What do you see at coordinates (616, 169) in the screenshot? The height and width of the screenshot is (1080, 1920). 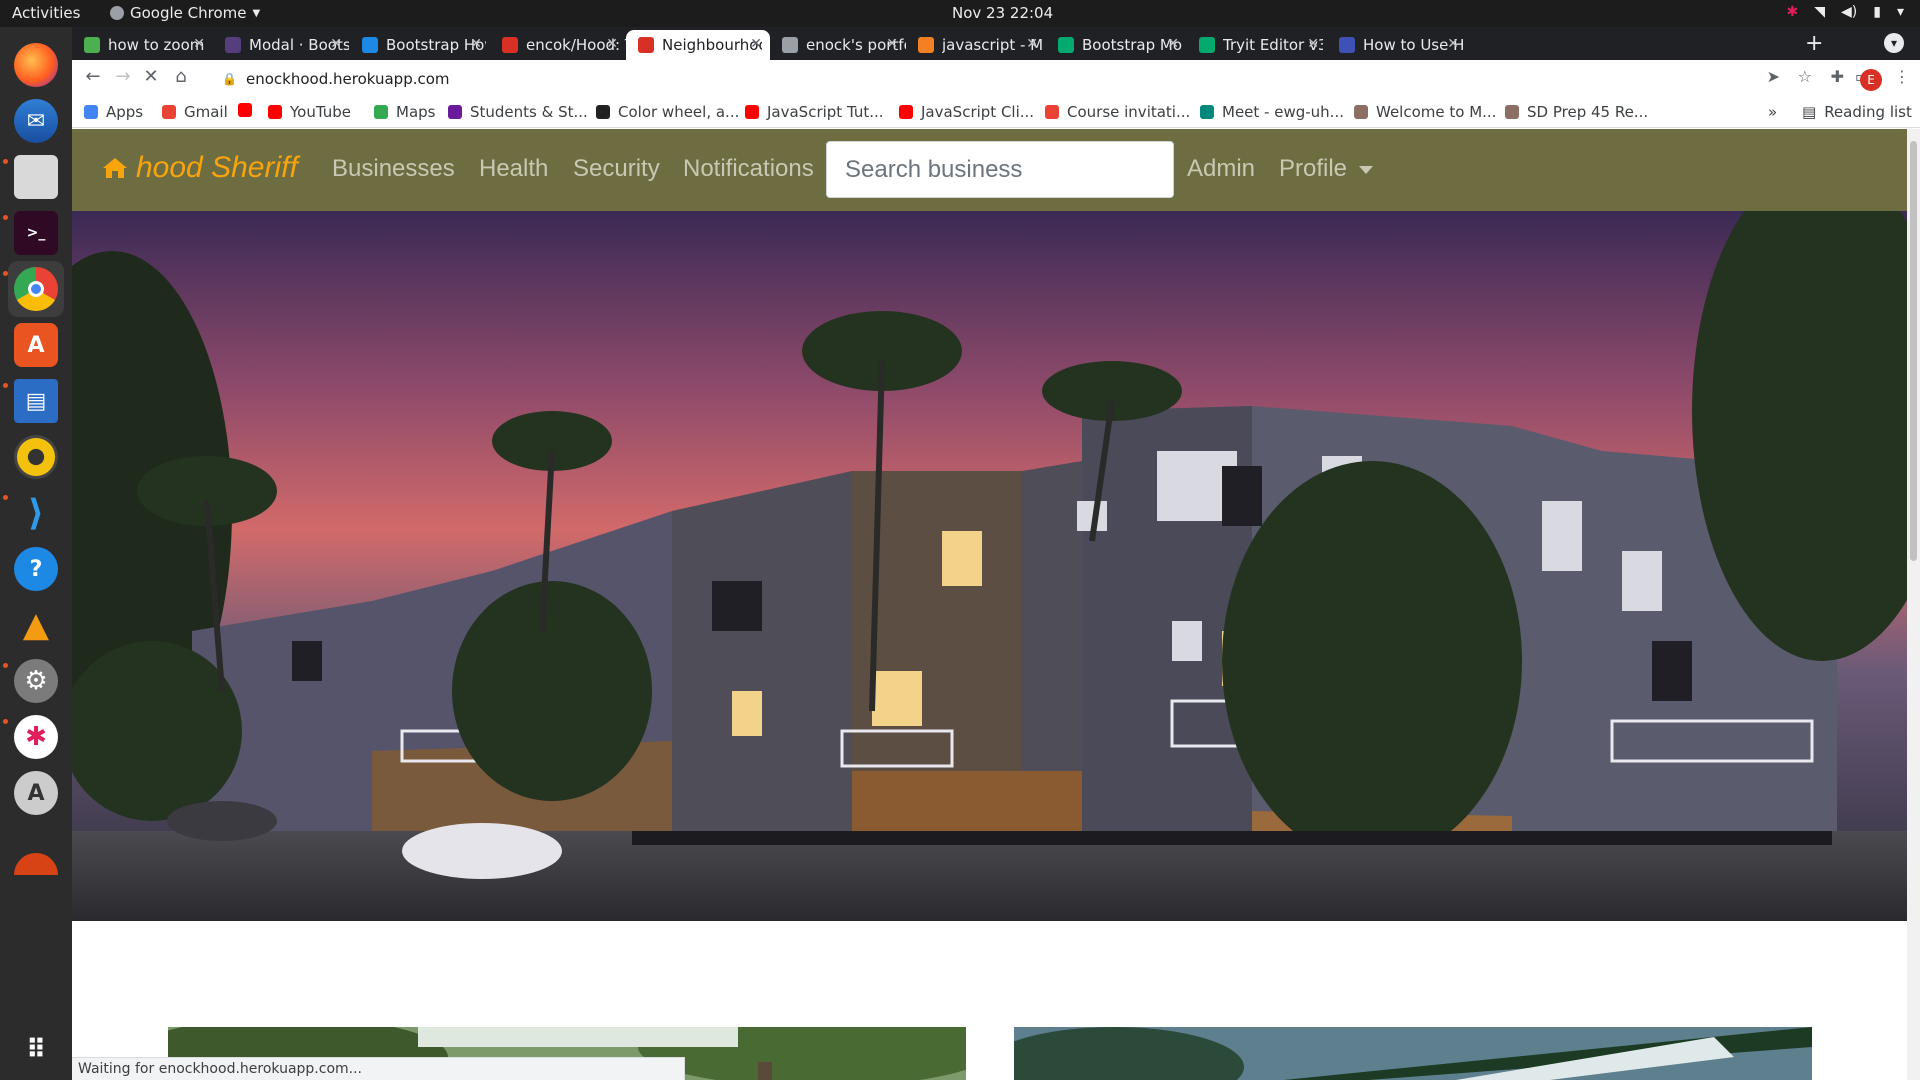 I see `nav-security: Security` at bounding box center [616, 169].